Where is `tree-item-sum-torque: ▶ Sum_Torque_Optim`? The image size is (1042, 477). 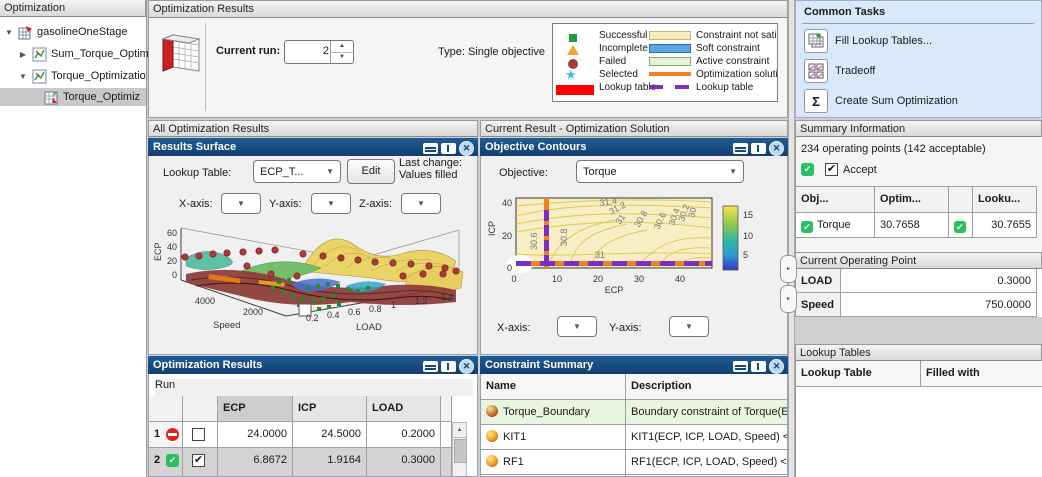 tree-item-sum-torque: ▶ Sum_Torque_Optim is located at coordinates (91, 54).